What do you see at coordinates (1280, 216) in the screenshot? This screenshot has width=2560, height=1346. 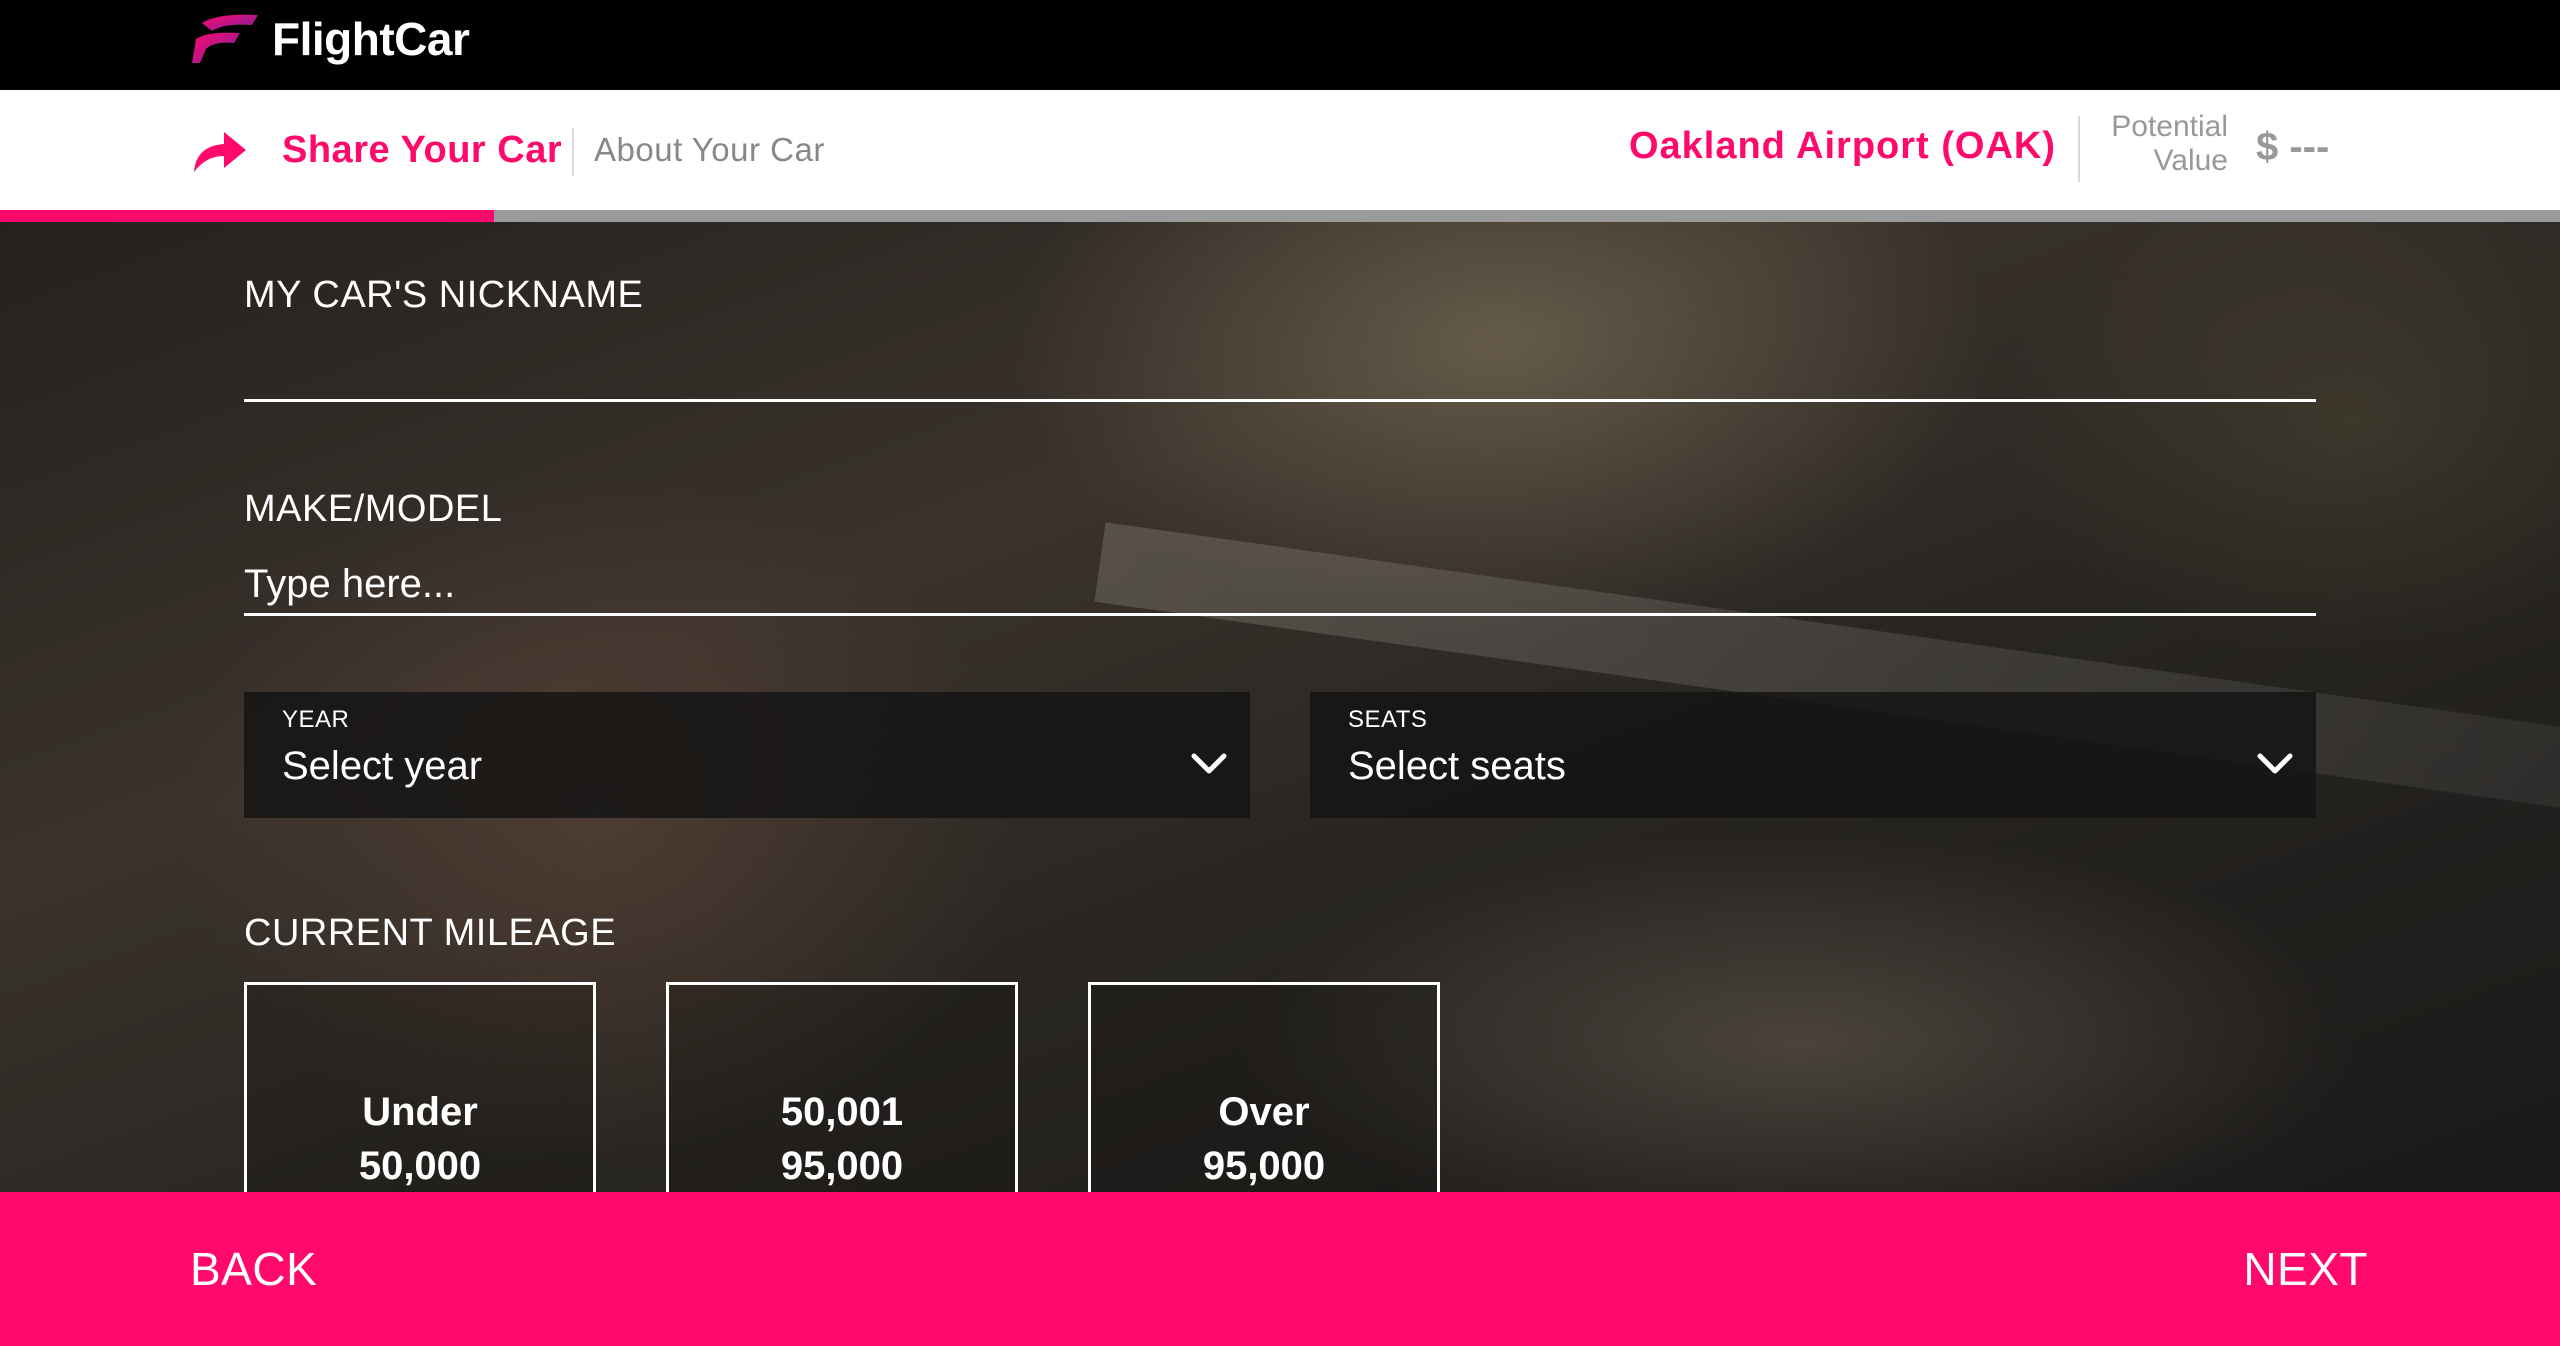 I see `progress-bar` at bounding box center [1280, 216].